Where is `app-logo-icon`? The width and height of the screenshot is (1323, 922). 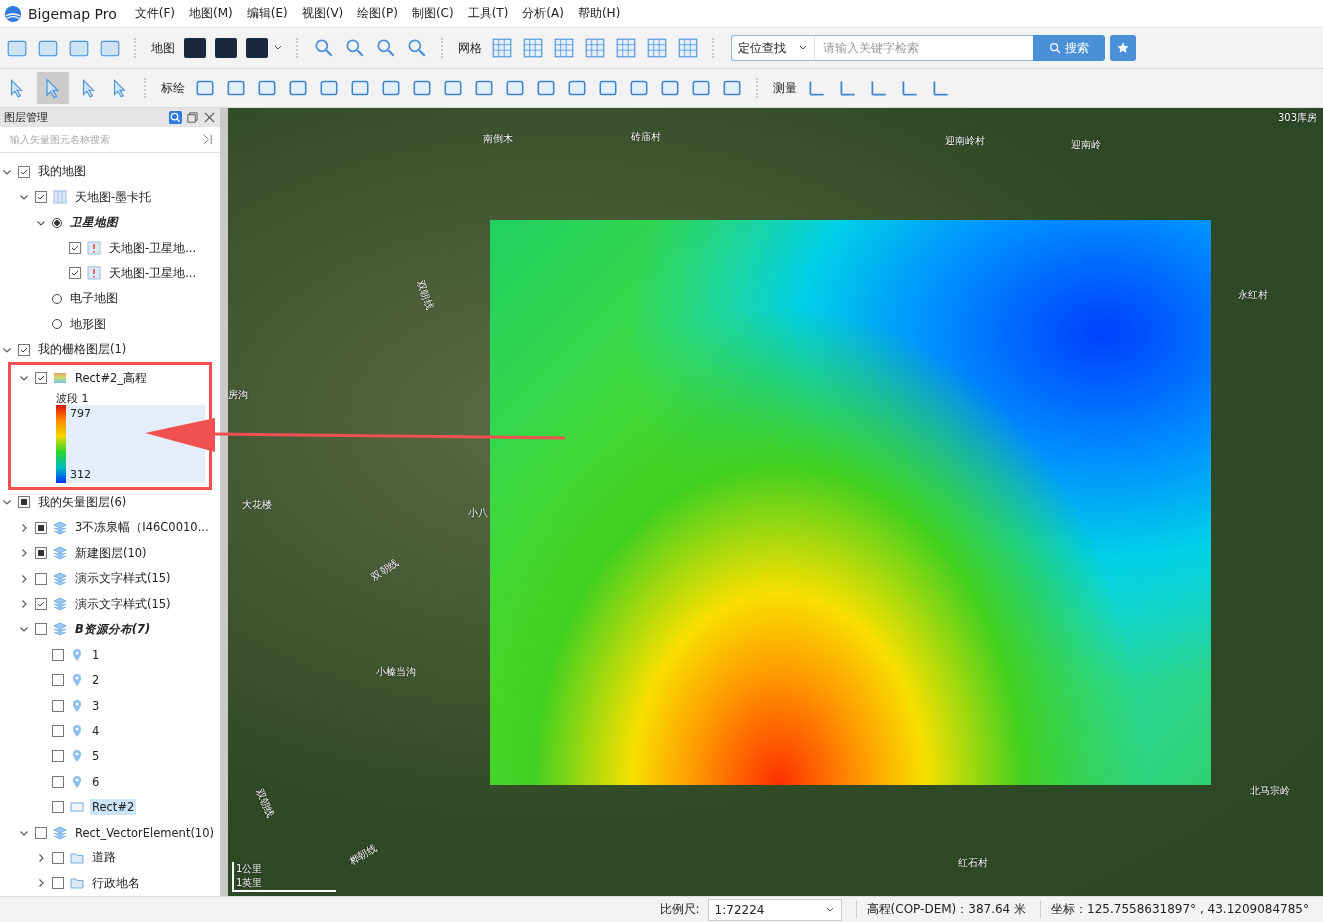
app-logo-icon is located at coordinates (13, 13).